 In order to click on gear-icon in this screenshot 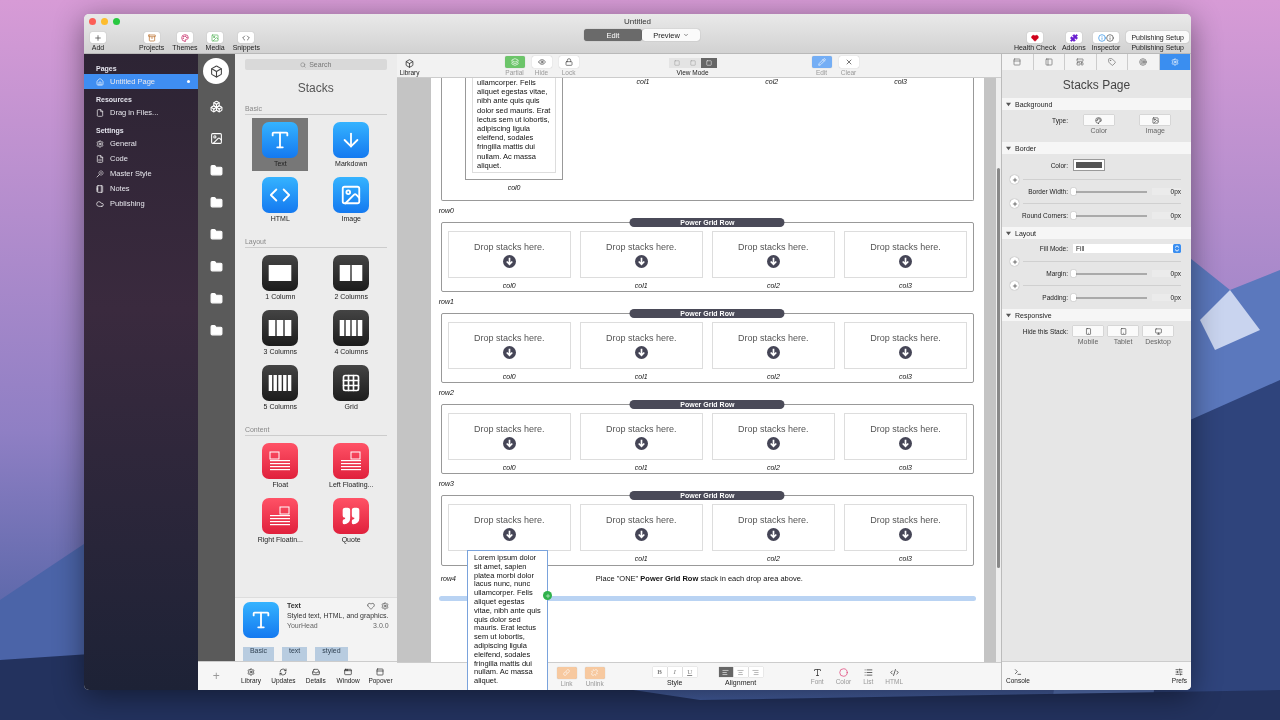, I will do `click(384, 606)`.